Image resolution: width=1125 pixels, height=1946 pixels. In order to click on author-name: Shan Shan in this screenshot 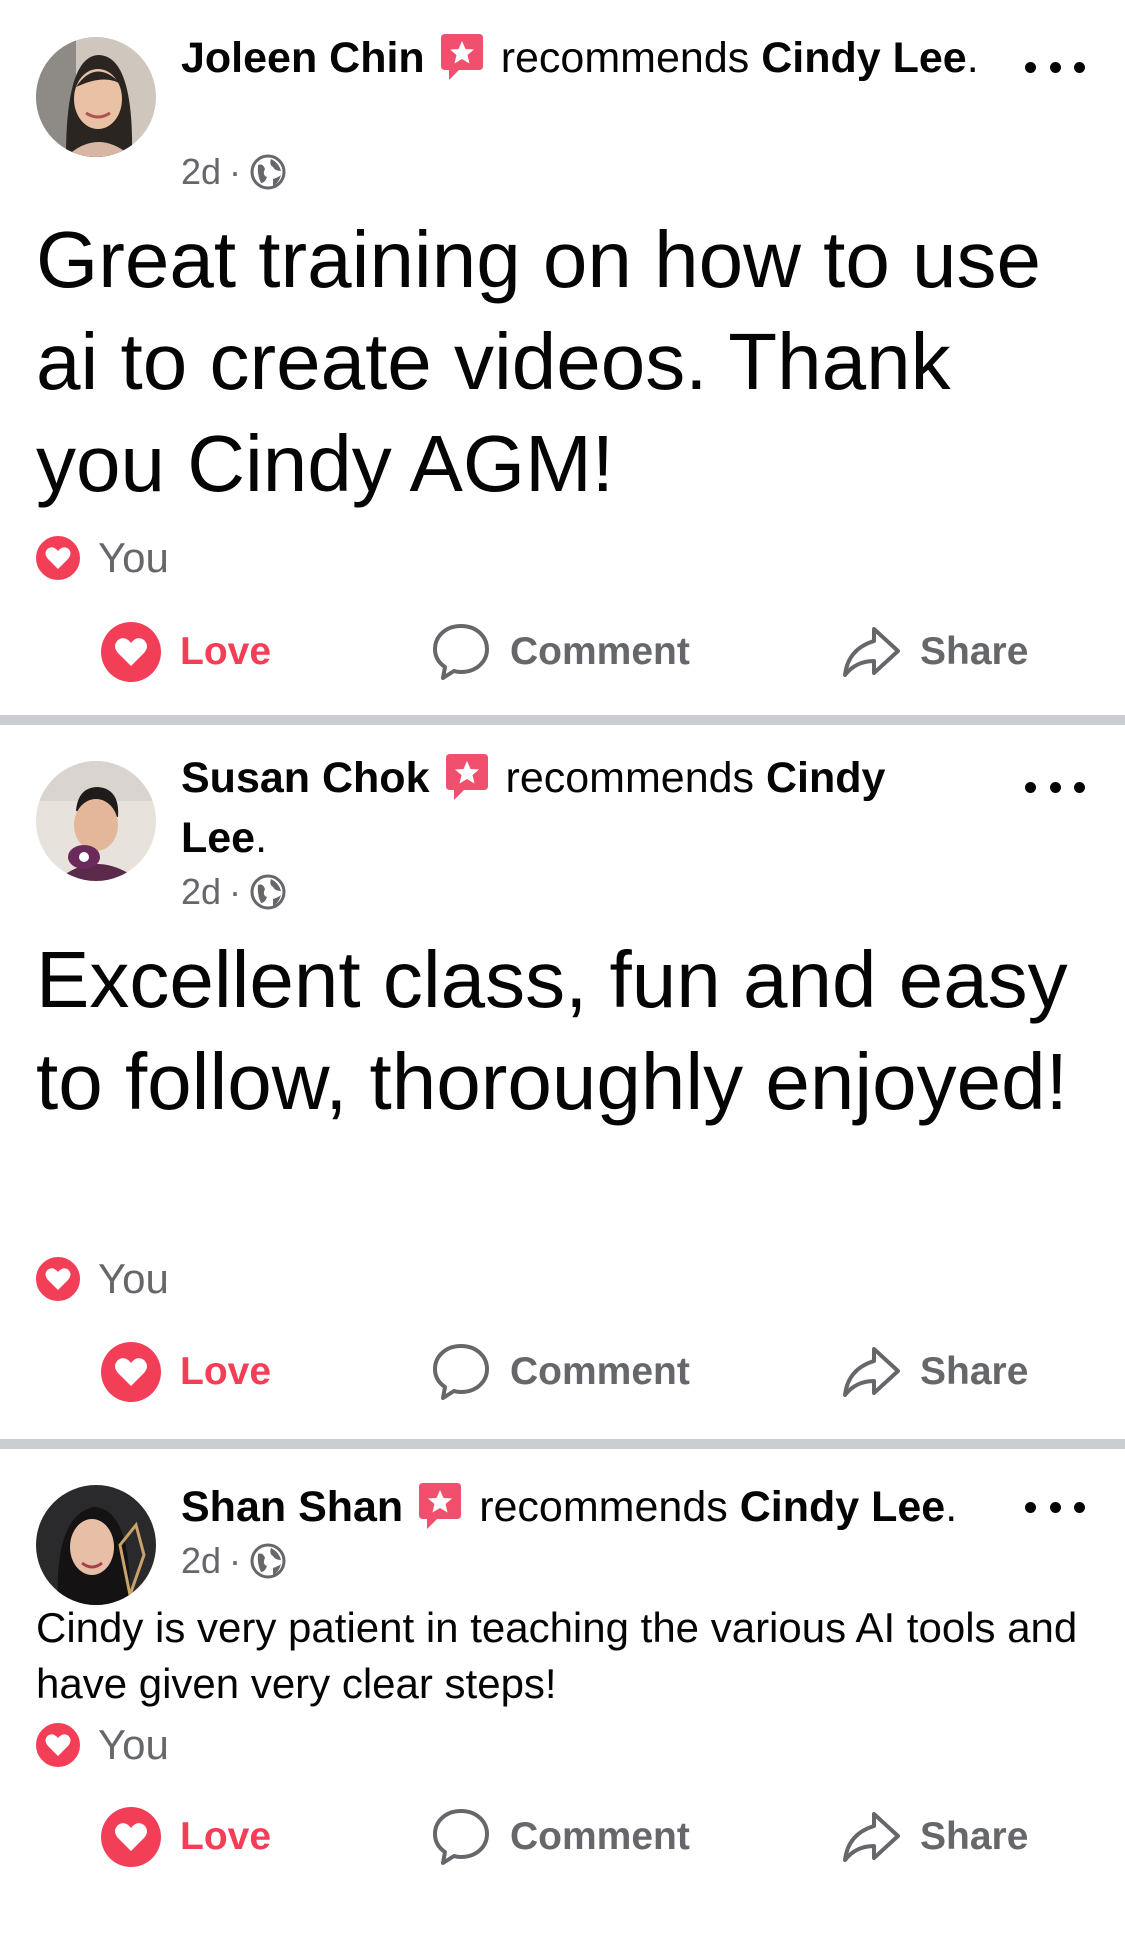, I will do `click(292, 1507)`.